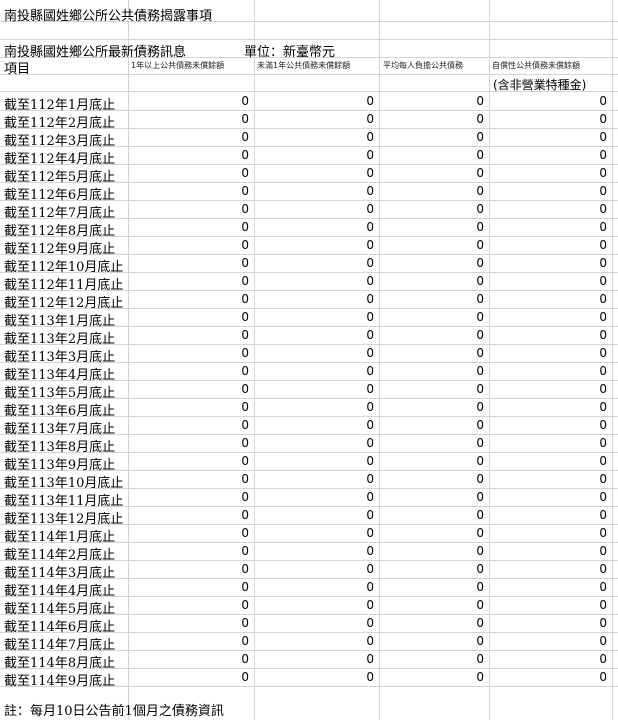 This screenshot has height=720, width=618. Describe the element at coordinates (59, 625) in the screenshot. I see `row-label: 截至114年6月底止` at that location.